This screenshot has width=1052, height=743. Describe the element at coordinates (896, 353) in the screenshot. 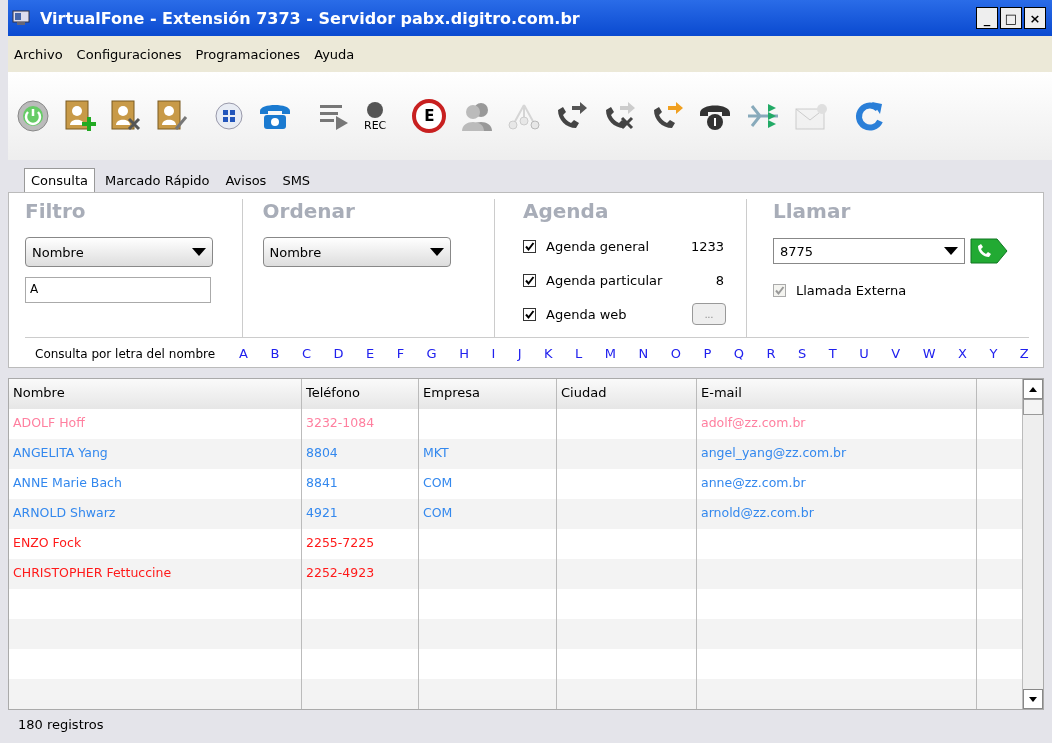

I see `letter-link: V` at that location.